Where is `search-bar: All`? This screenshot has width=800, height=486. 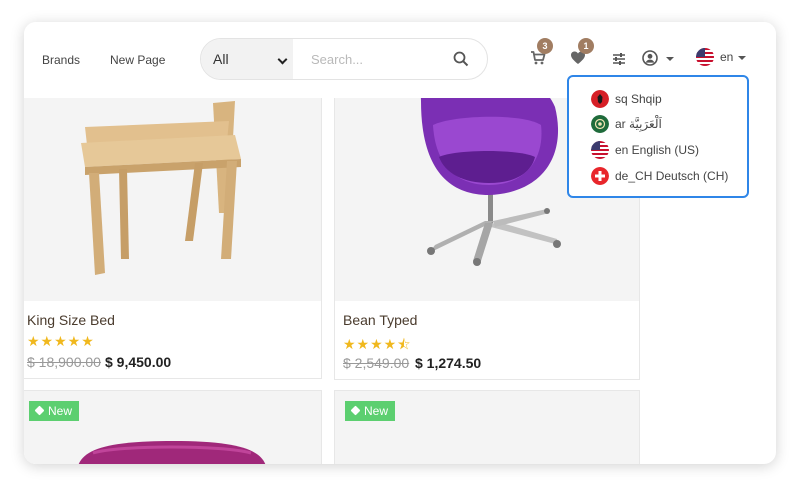 search-bar: All is located at coordinates (344, 59).